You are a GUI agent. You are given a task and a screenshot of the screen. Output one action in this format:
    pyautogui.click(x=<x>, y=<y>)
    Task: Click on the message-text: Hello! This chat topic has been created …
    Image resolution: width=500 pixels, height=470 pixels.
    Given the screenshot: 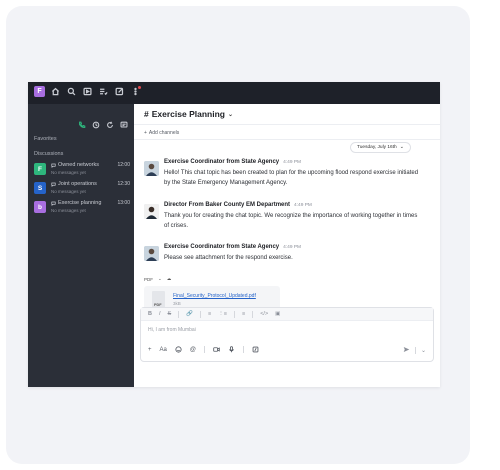 What is the action you would take?
    pyautogui.click(x=291, y=178)
    